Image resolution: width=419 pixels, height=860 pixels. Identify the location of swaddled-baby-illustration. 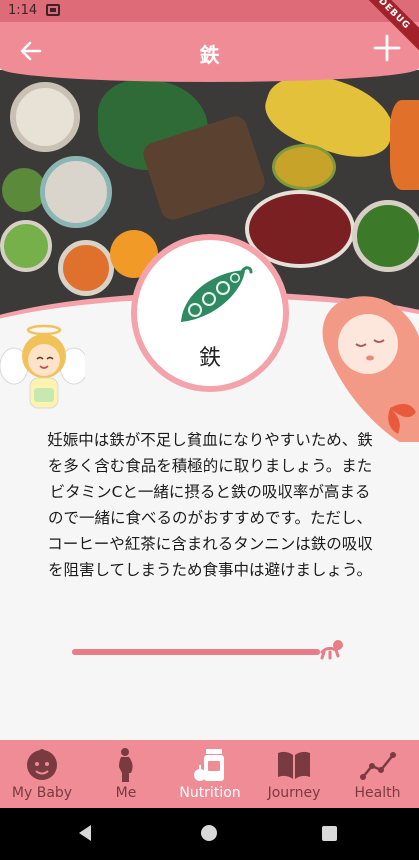
(370, 369).